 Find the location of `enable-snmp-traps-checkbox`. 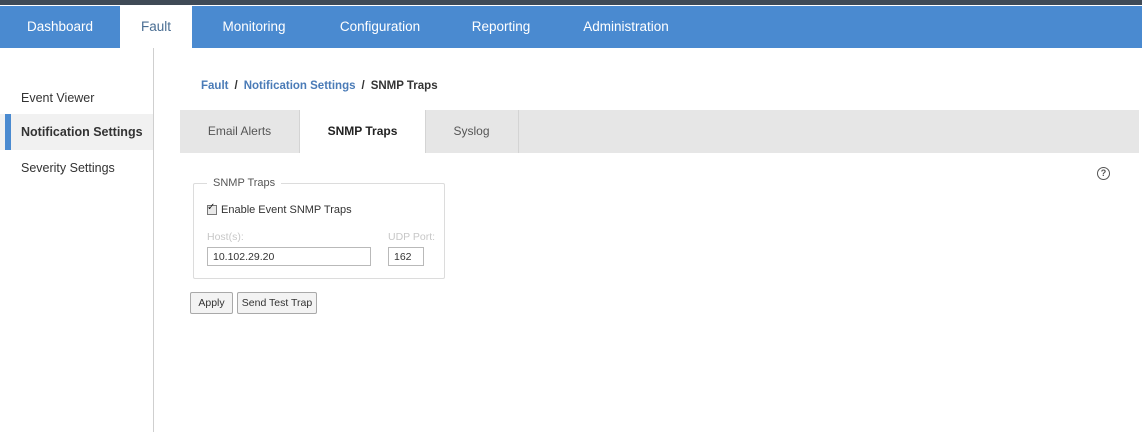

enable-snmp-traps-checkbox is located at coordinates (212, 209).